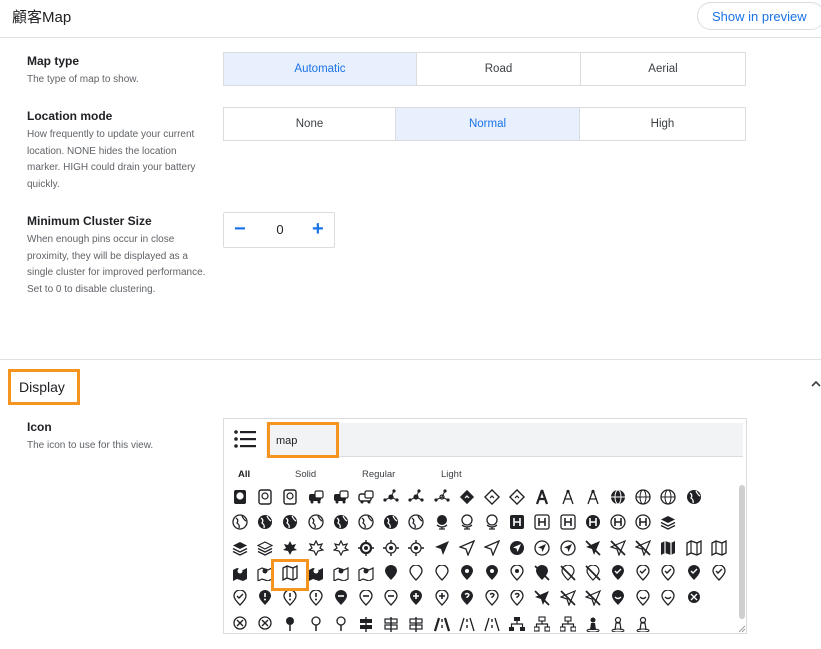 The image size is (821, 649). I want to click on sitemap-icon, so click(517, 623).